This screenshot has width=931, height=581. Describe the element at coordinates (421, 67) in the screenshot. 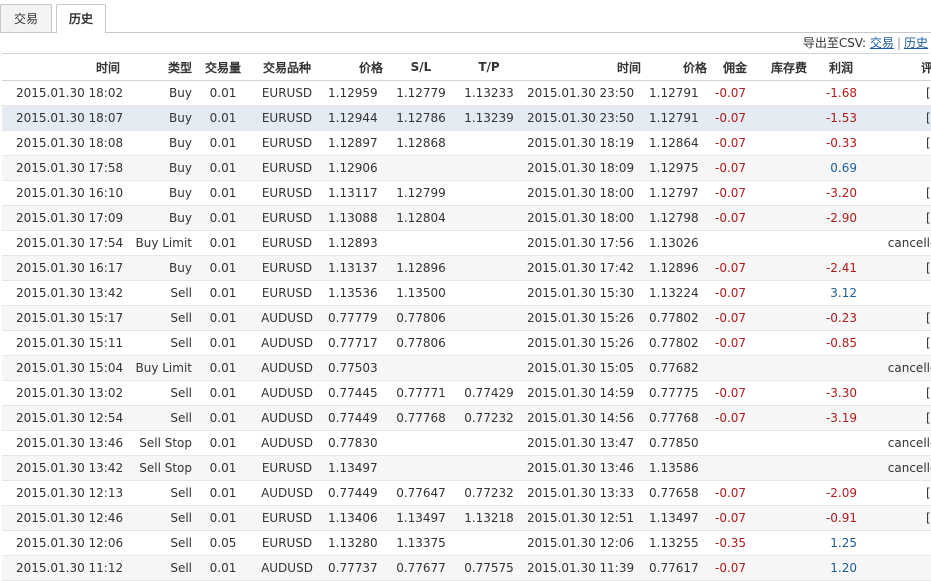

I see `col-header-sl: S/L` at that location.